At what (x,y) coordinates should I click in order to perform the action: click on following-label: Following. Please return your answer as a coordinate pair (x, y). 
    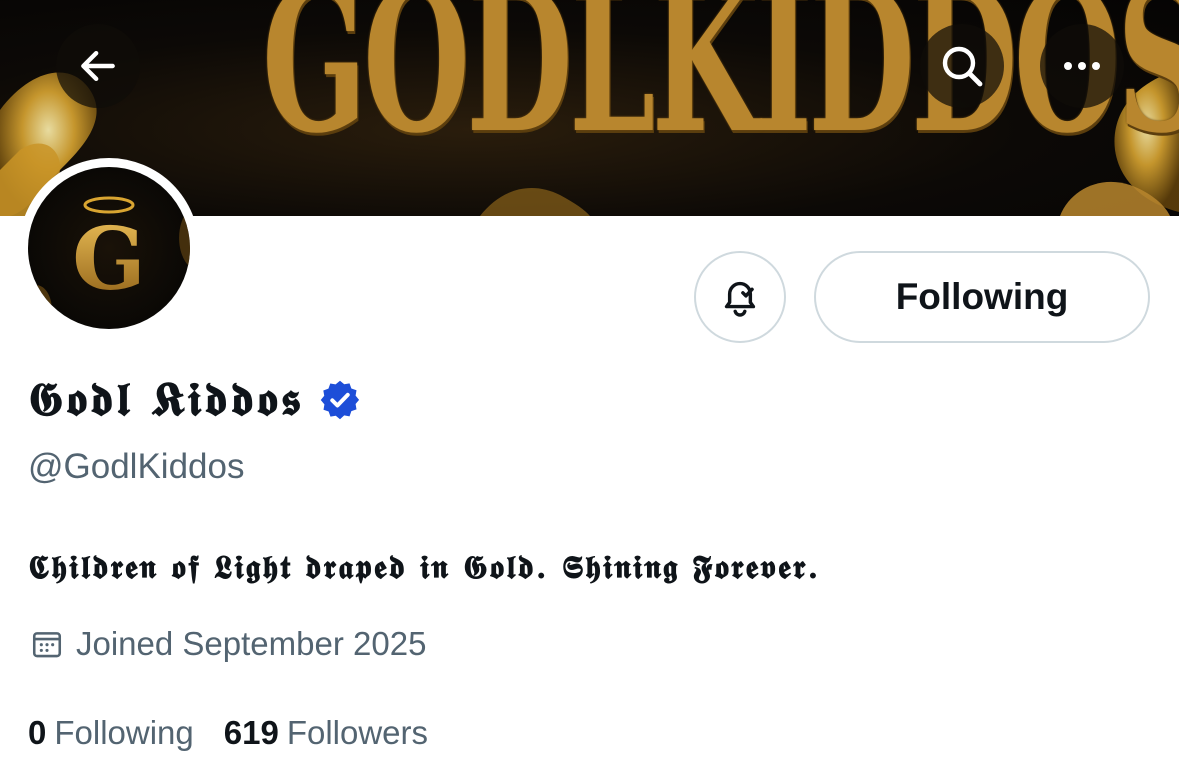
    Looking at the image, I should click on (124, 732).